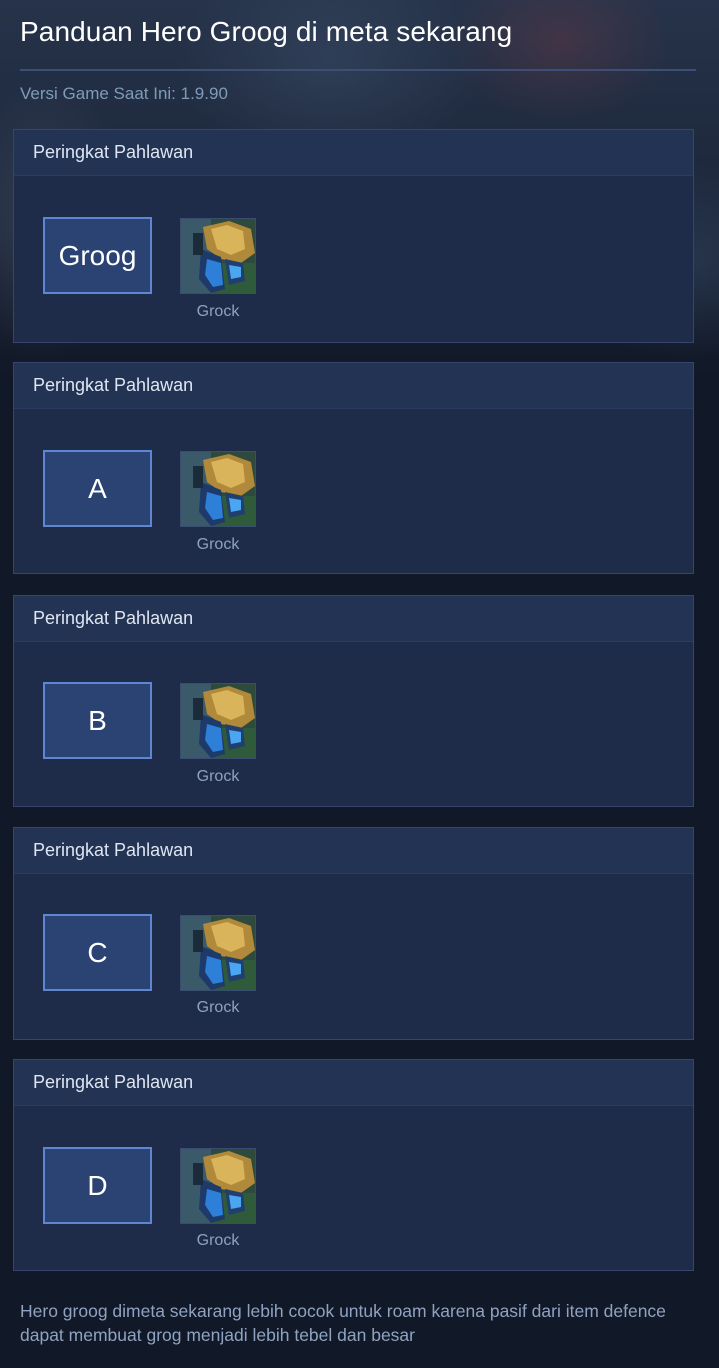  What do you see at coordinates (266, 31) in the screenshot?
I see `page-title: Panduan Hero Groog di meta sekarang` at bounding box center [266, 31].